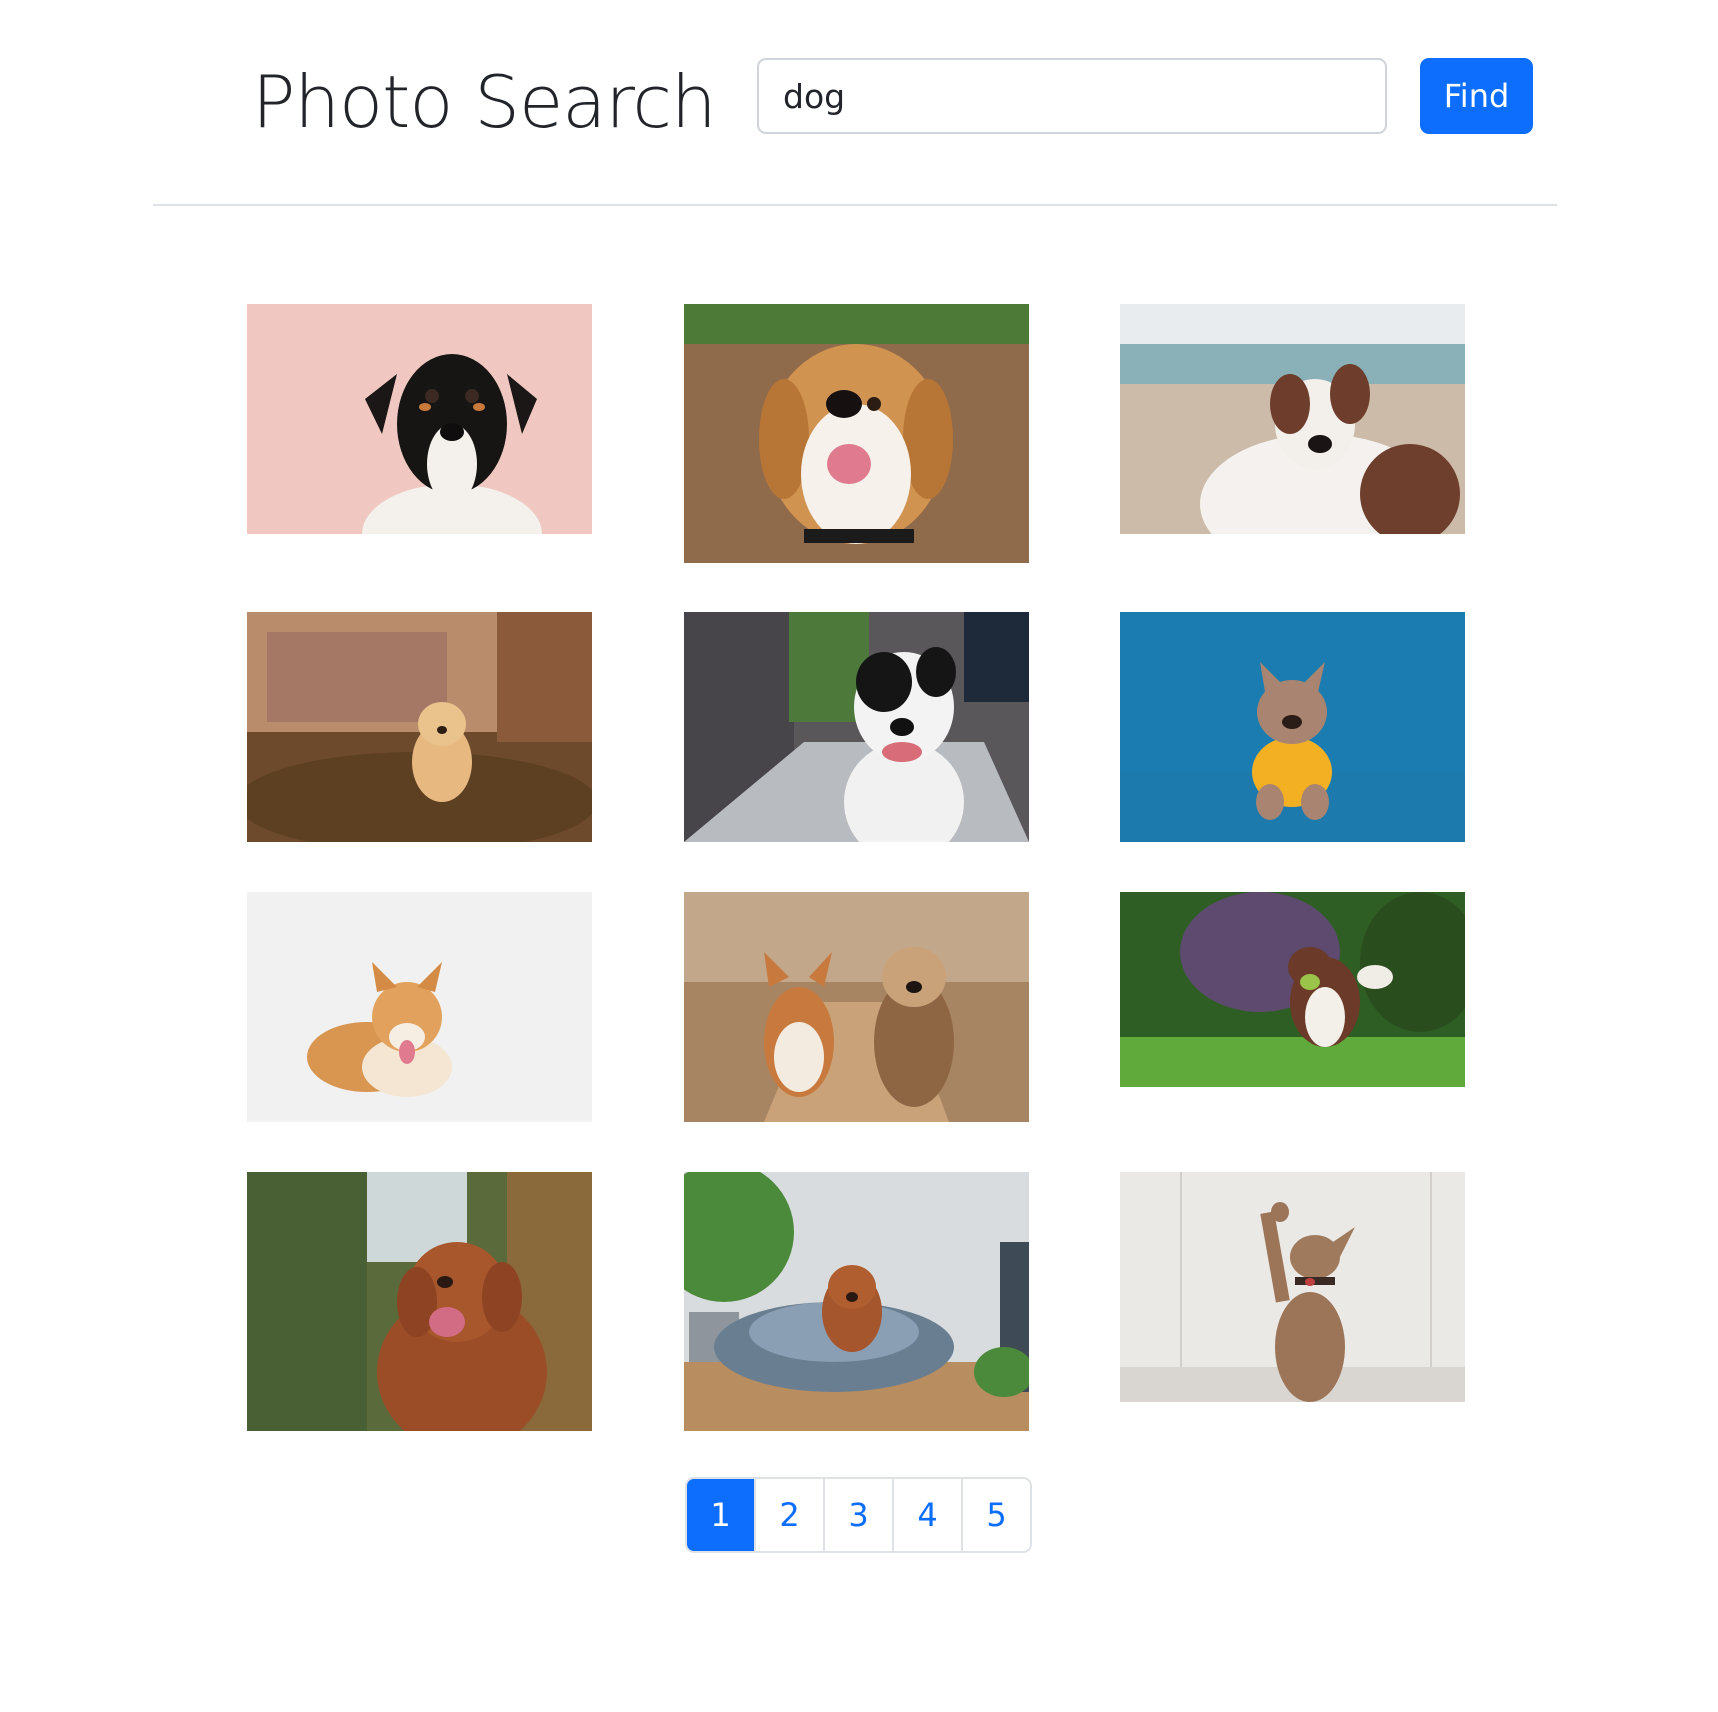 The width and height of the screenshot is (1718, 1712). I want to click on photo-toller-dog-bed, so click(856, 1301).